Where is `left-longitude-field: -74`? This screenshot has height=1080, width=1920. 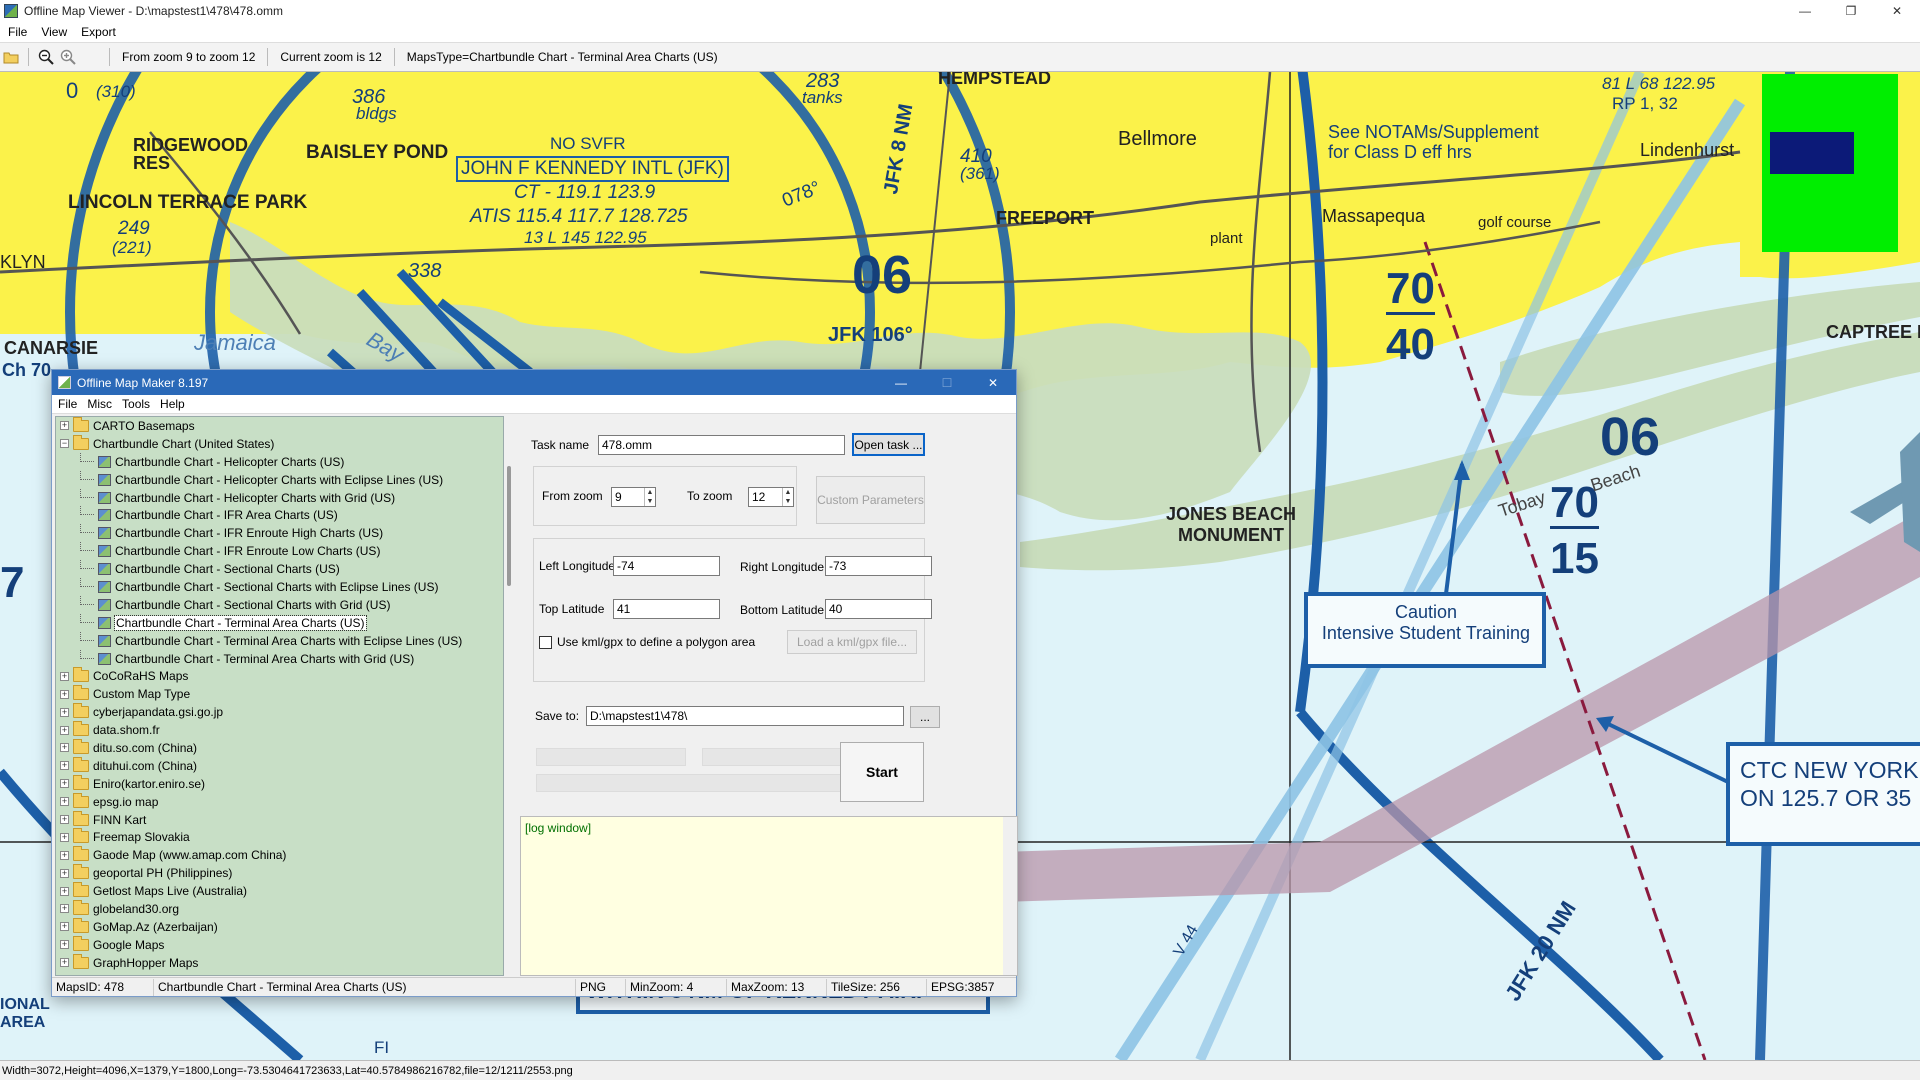 left-longitude-field: -74 is located at coordinates (666, 566).